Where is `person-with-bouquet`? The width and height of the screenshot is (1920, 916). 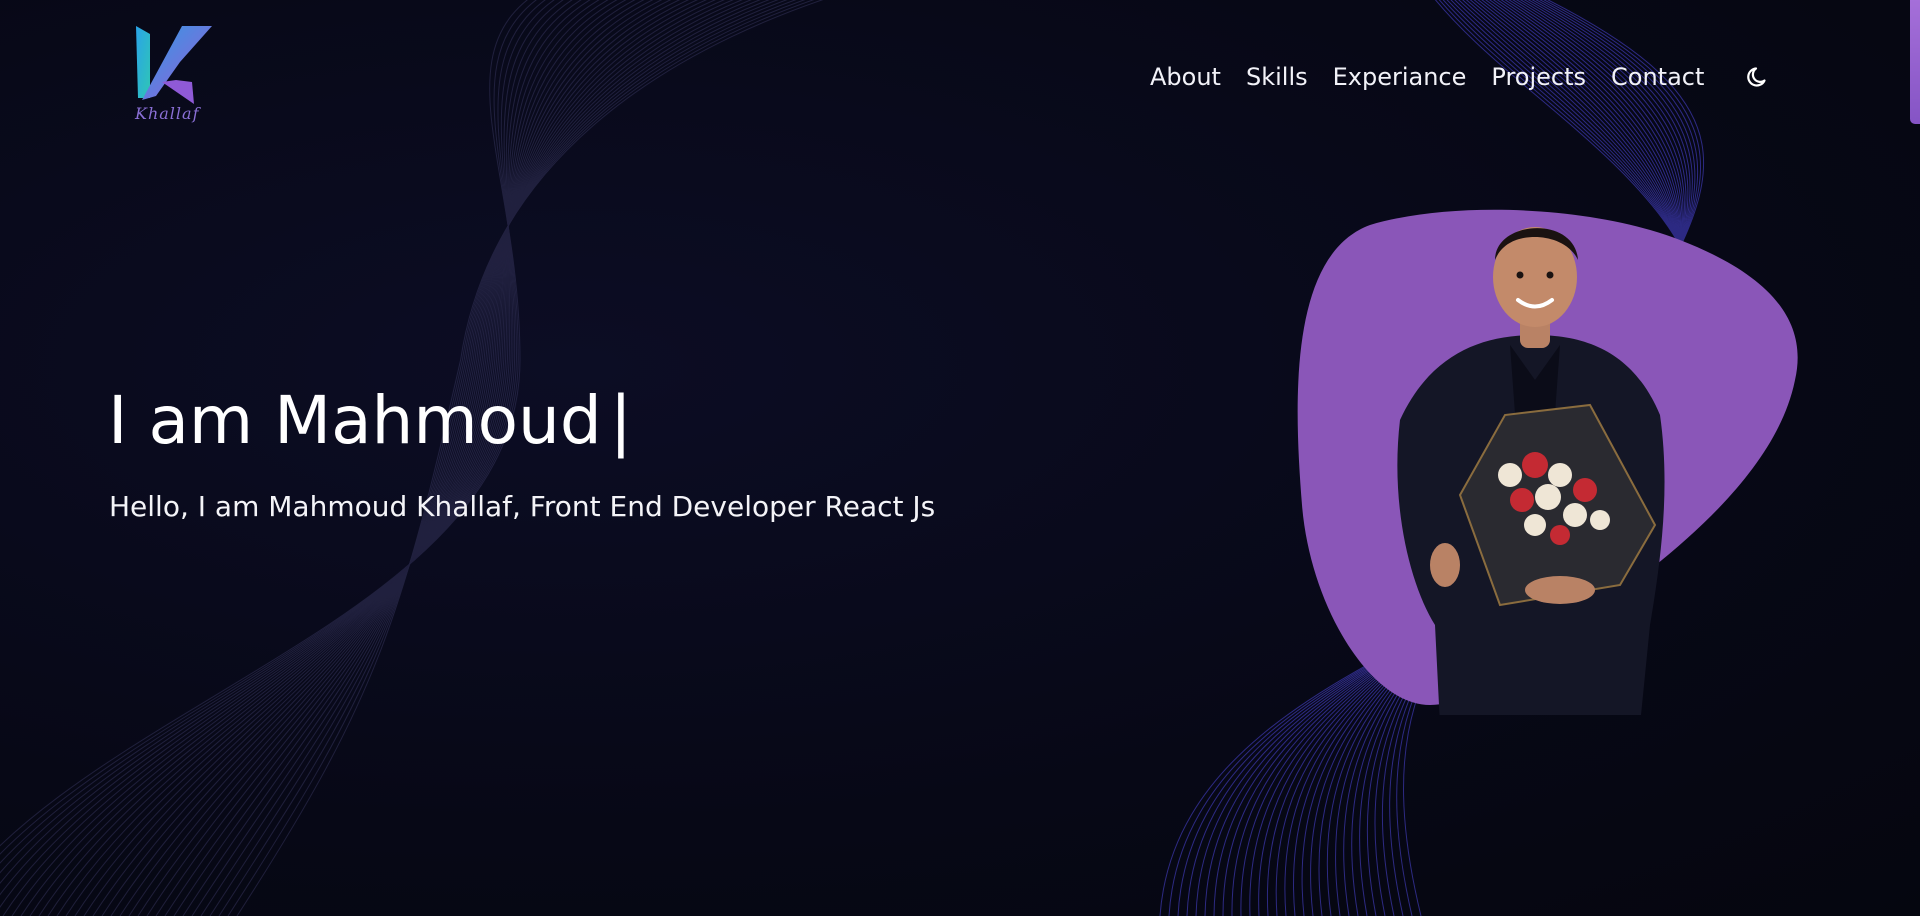
person-with-bouquet is located at coordinates (1547, 462).